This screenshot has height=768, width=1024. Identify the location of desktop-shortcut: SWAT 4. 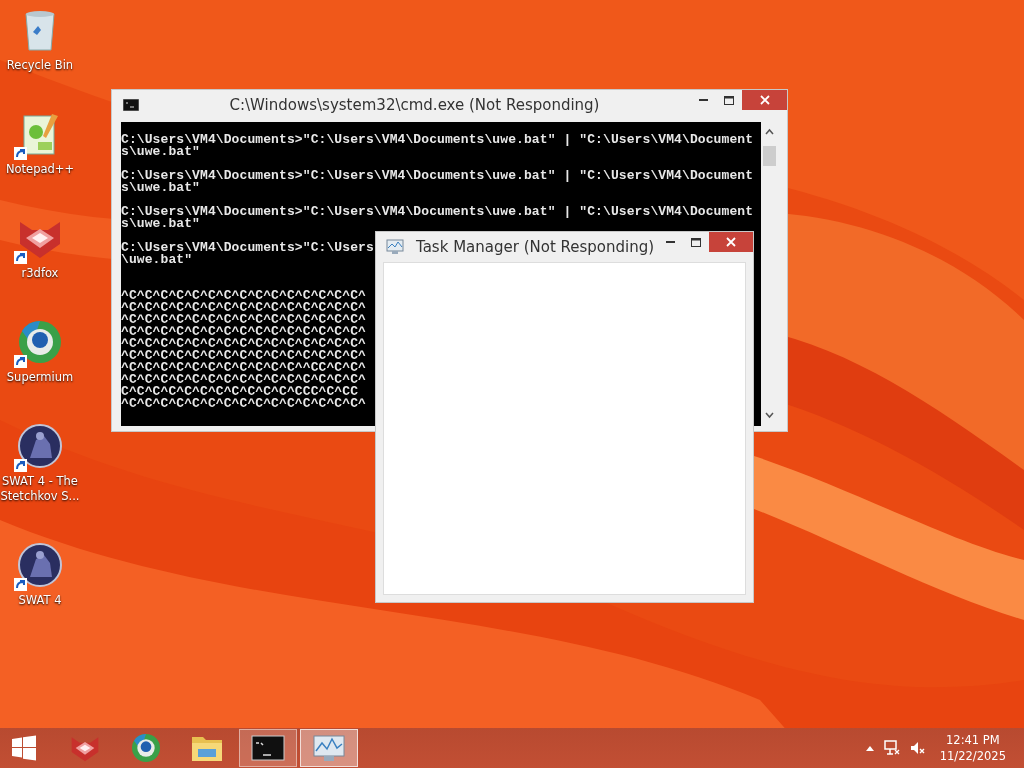
(40, 574).